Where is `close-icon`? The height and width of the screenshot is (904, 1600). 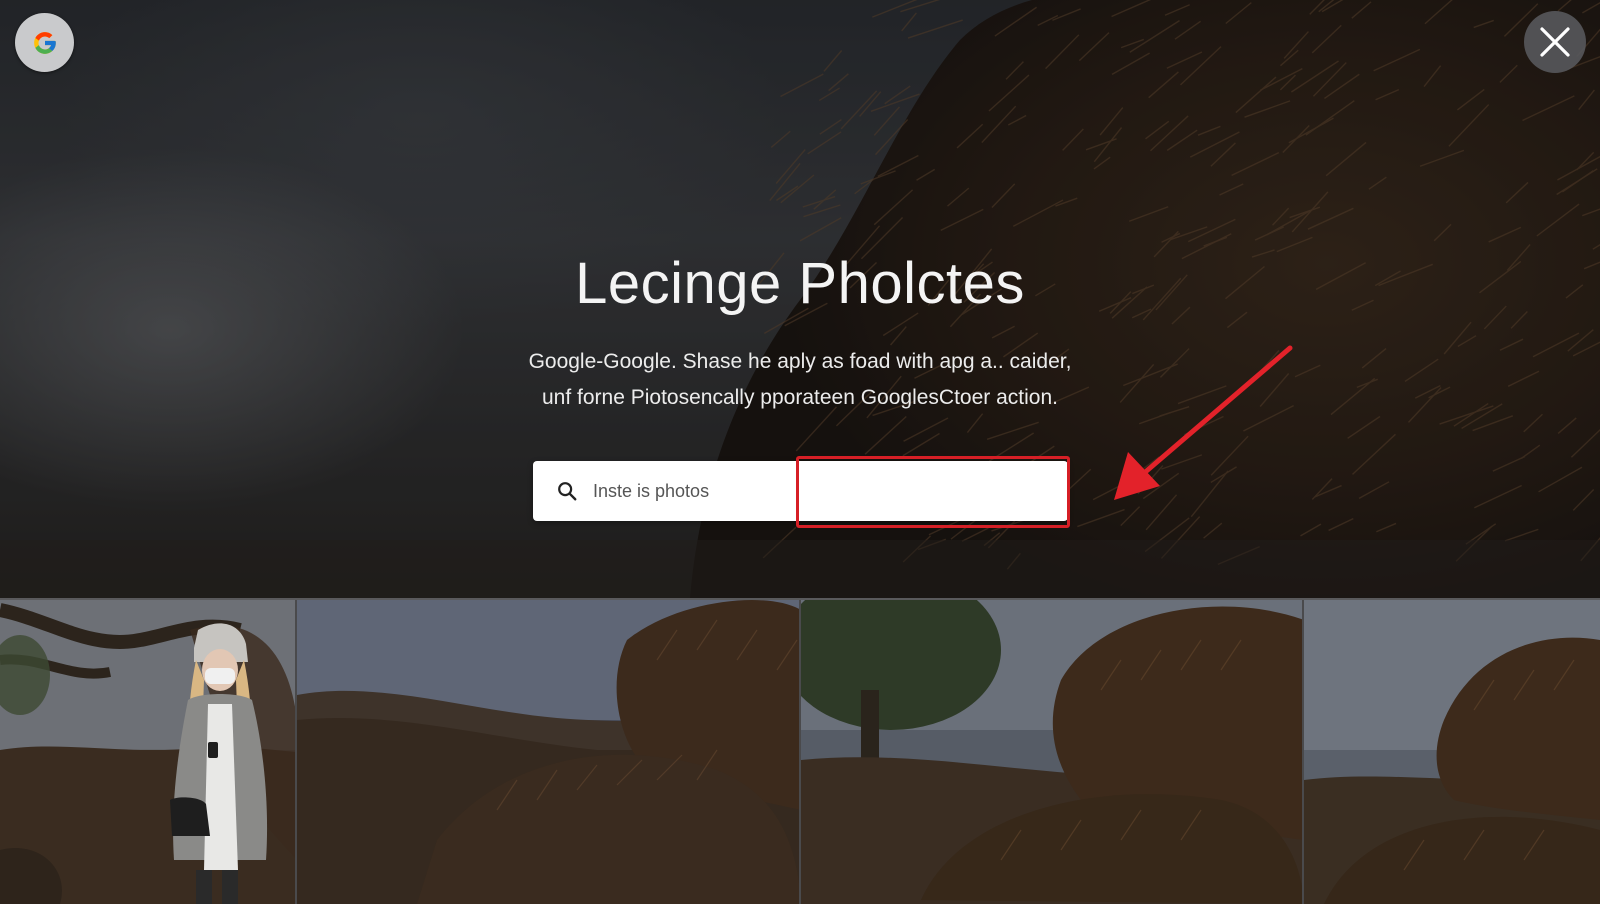 close-icon is located at coordinates (1555, 42).